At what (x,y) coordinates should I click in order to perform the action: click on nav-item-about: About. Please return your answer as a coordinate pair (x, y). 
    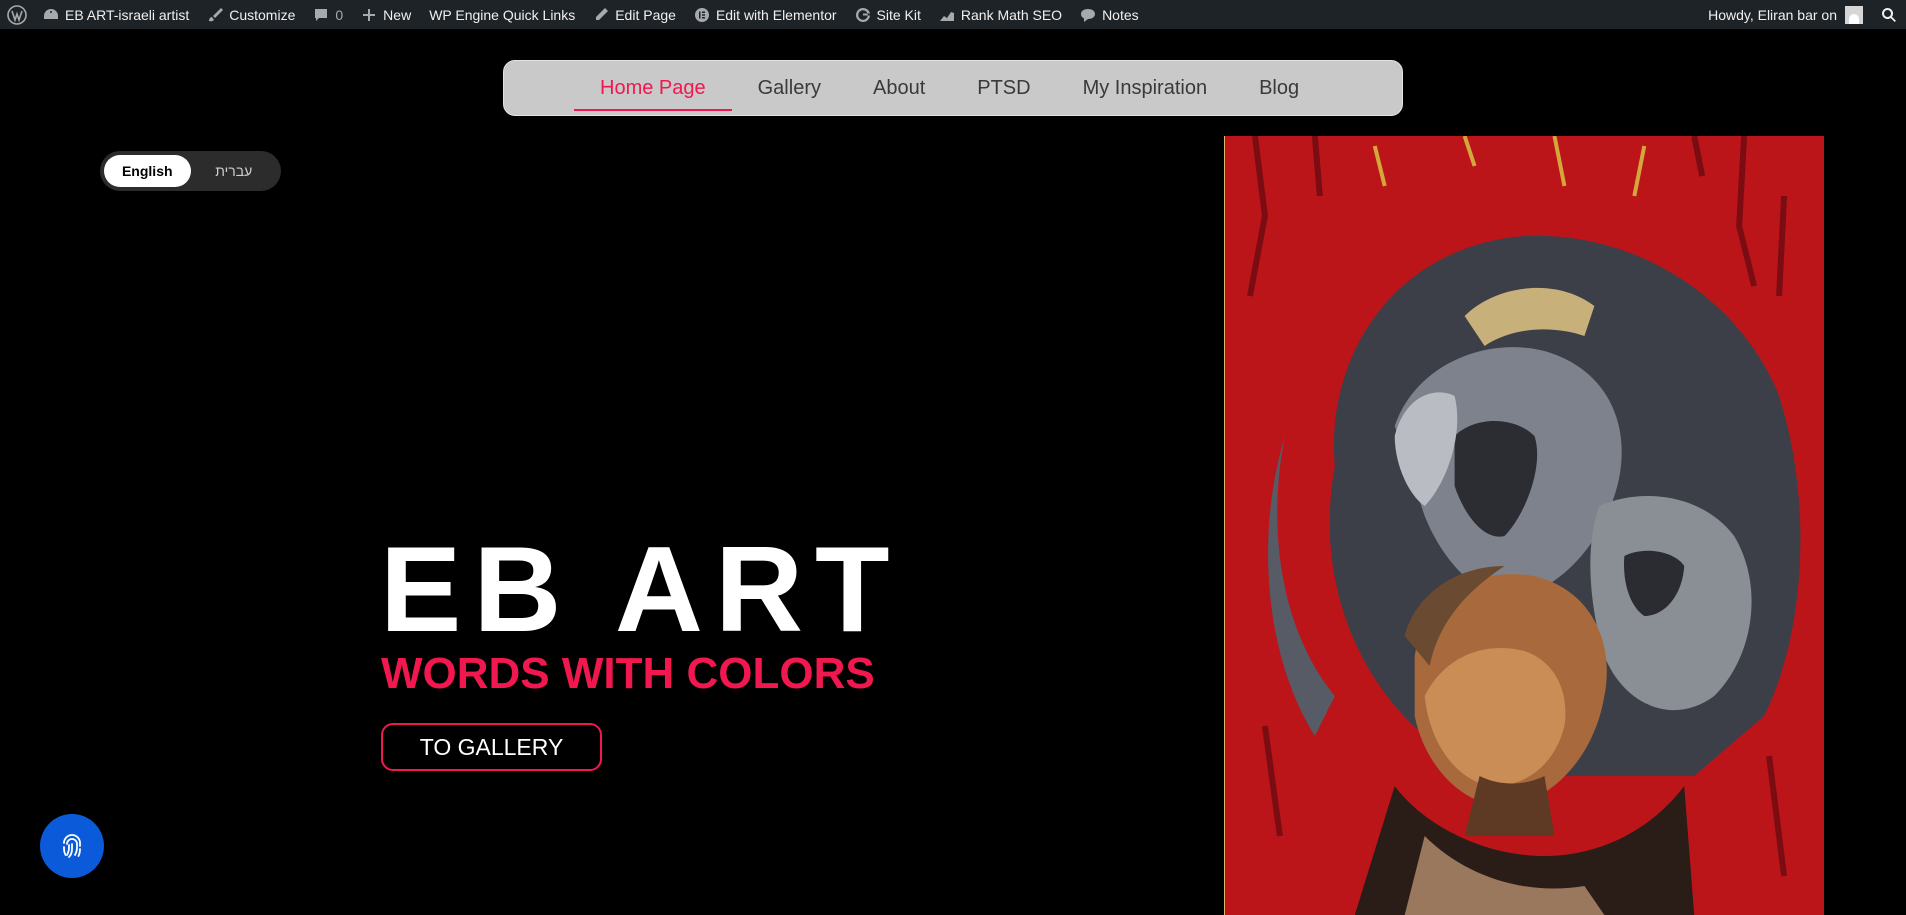
    Looking at the image, I should click on (899, 88).